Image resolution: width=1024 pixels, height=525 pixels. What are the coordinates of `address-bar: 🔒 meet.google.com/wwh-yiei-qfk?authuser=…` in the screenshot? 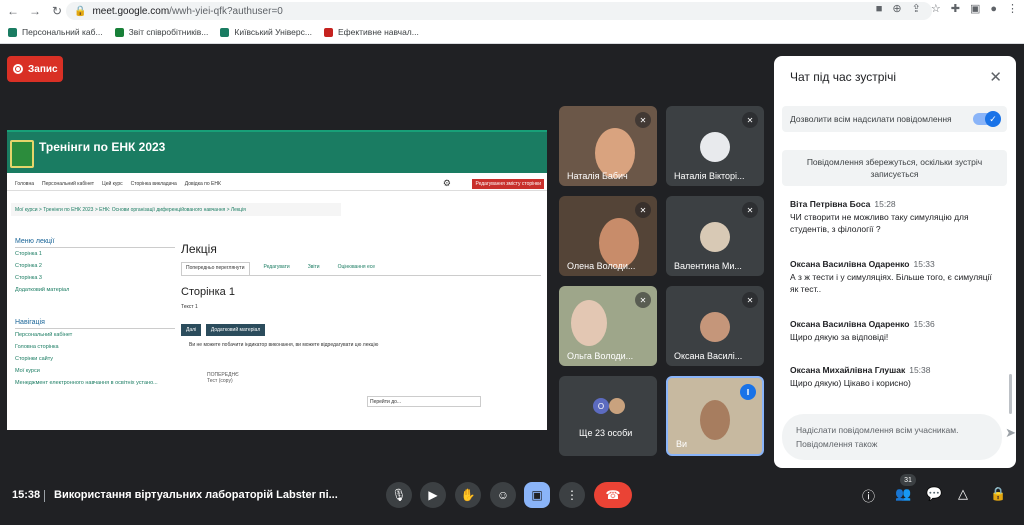 It's located at (499, 11).